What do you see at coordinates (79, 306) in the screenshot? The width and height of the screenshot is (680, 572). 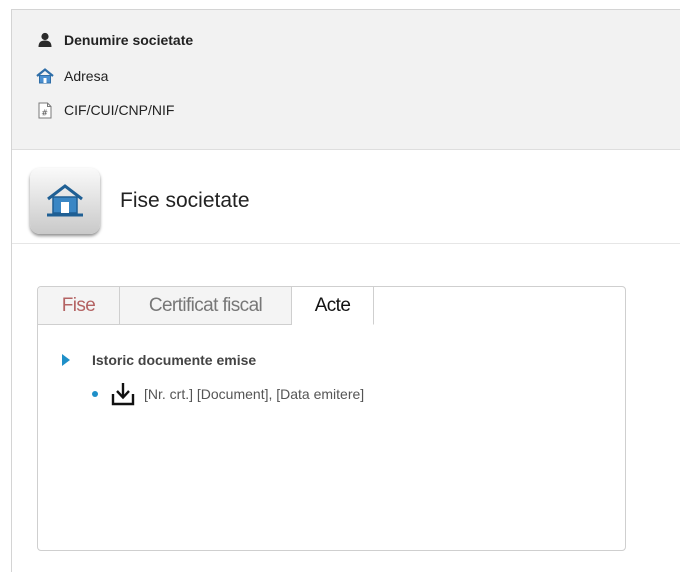 I see `tab-fise: Fise` at bounding box center [79, 306].